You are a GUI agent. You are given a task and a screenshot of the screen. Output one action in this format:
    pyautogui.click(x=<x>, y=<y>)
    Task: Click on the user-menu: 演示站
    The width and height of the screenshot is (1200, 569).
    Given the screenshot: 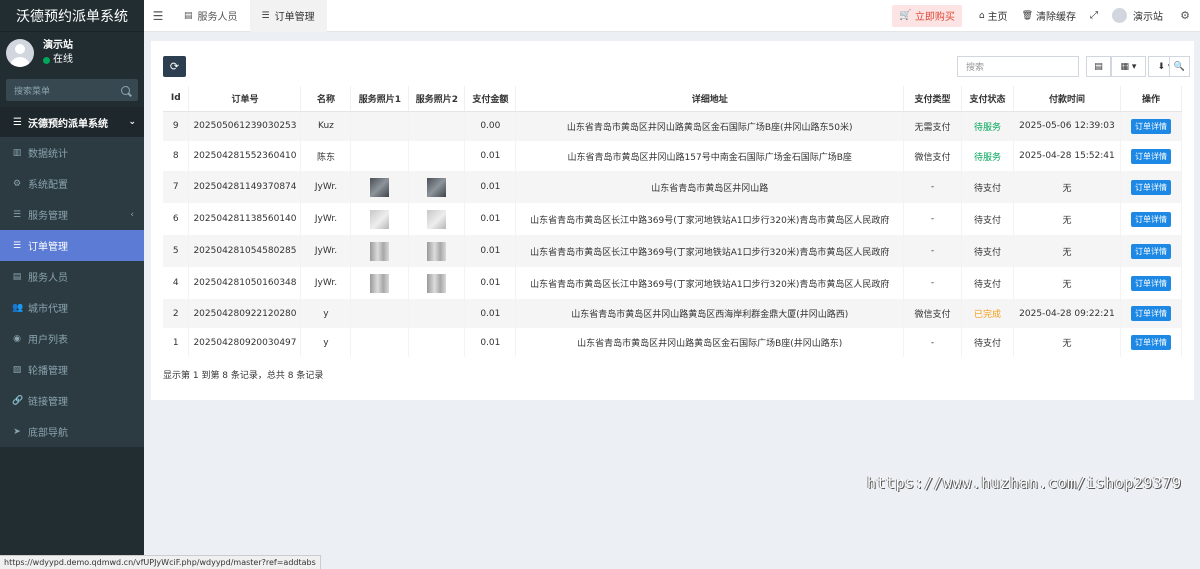 What is the action you would take?
    pyautogui.click(x=1137, y=15)
    